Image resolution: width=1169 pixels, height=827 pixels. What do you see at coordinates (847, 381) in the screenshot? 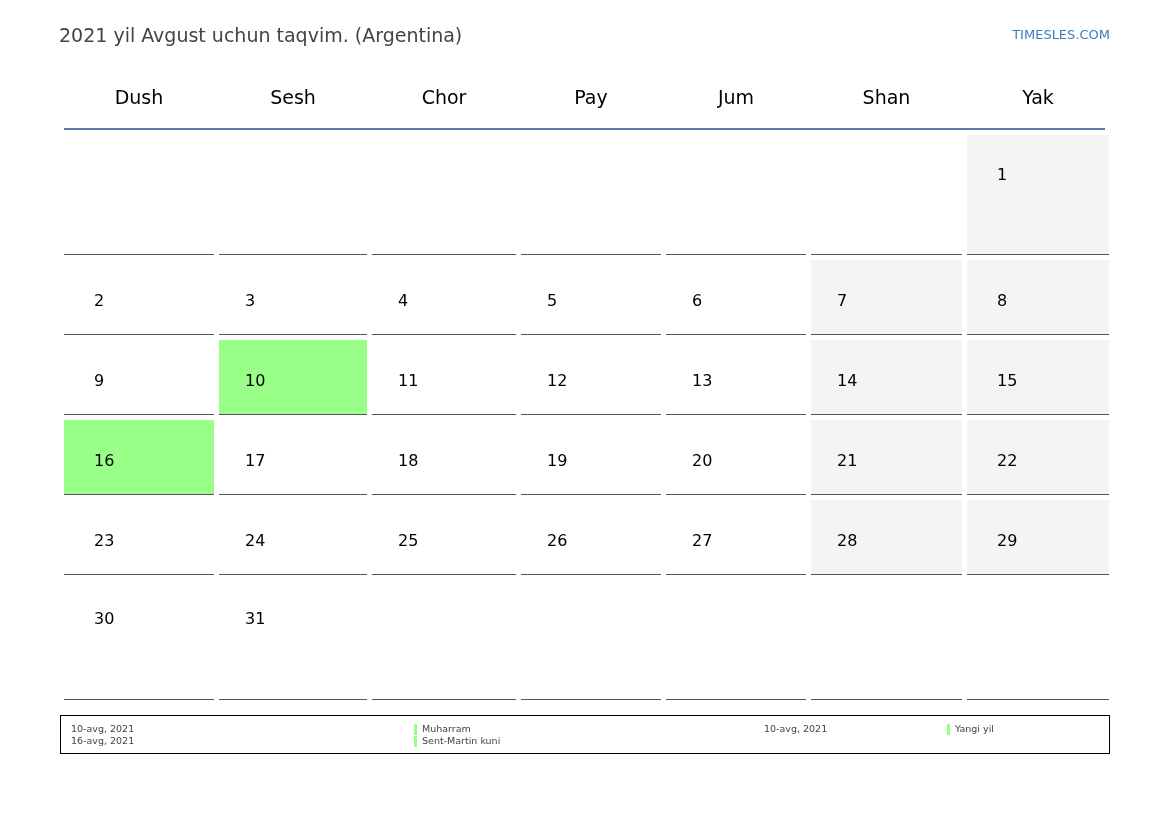
I see `day-number: 14` at bounding box center [847, 381].